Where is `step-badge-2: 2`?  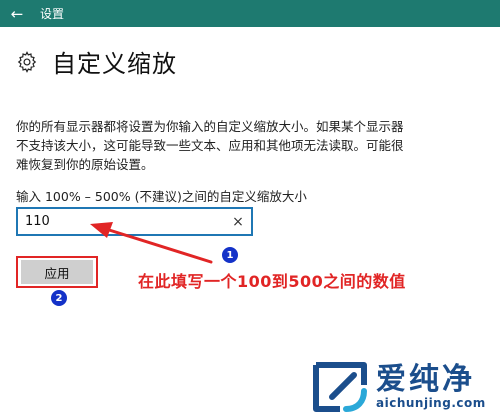 step-badge-2: 2 is located at coordinates (59, 298).